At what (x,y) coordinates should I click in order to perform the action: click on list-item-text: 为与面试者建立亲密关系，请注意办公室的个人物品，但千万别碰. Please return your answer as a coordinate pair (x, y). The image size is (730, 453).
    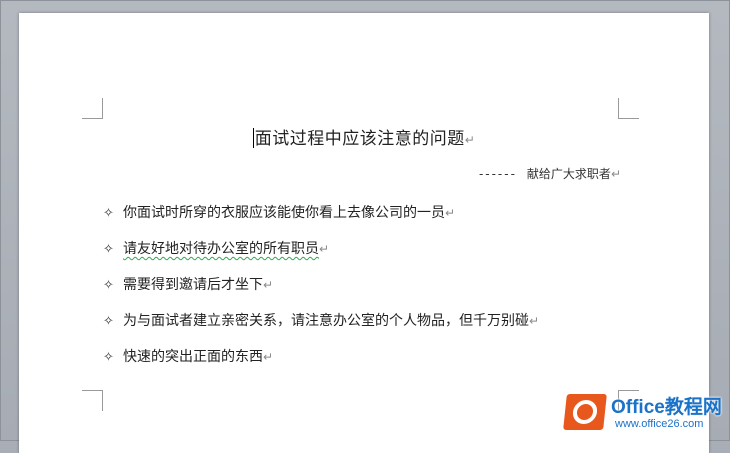
    Looking at the image, I should click on (326, 321).